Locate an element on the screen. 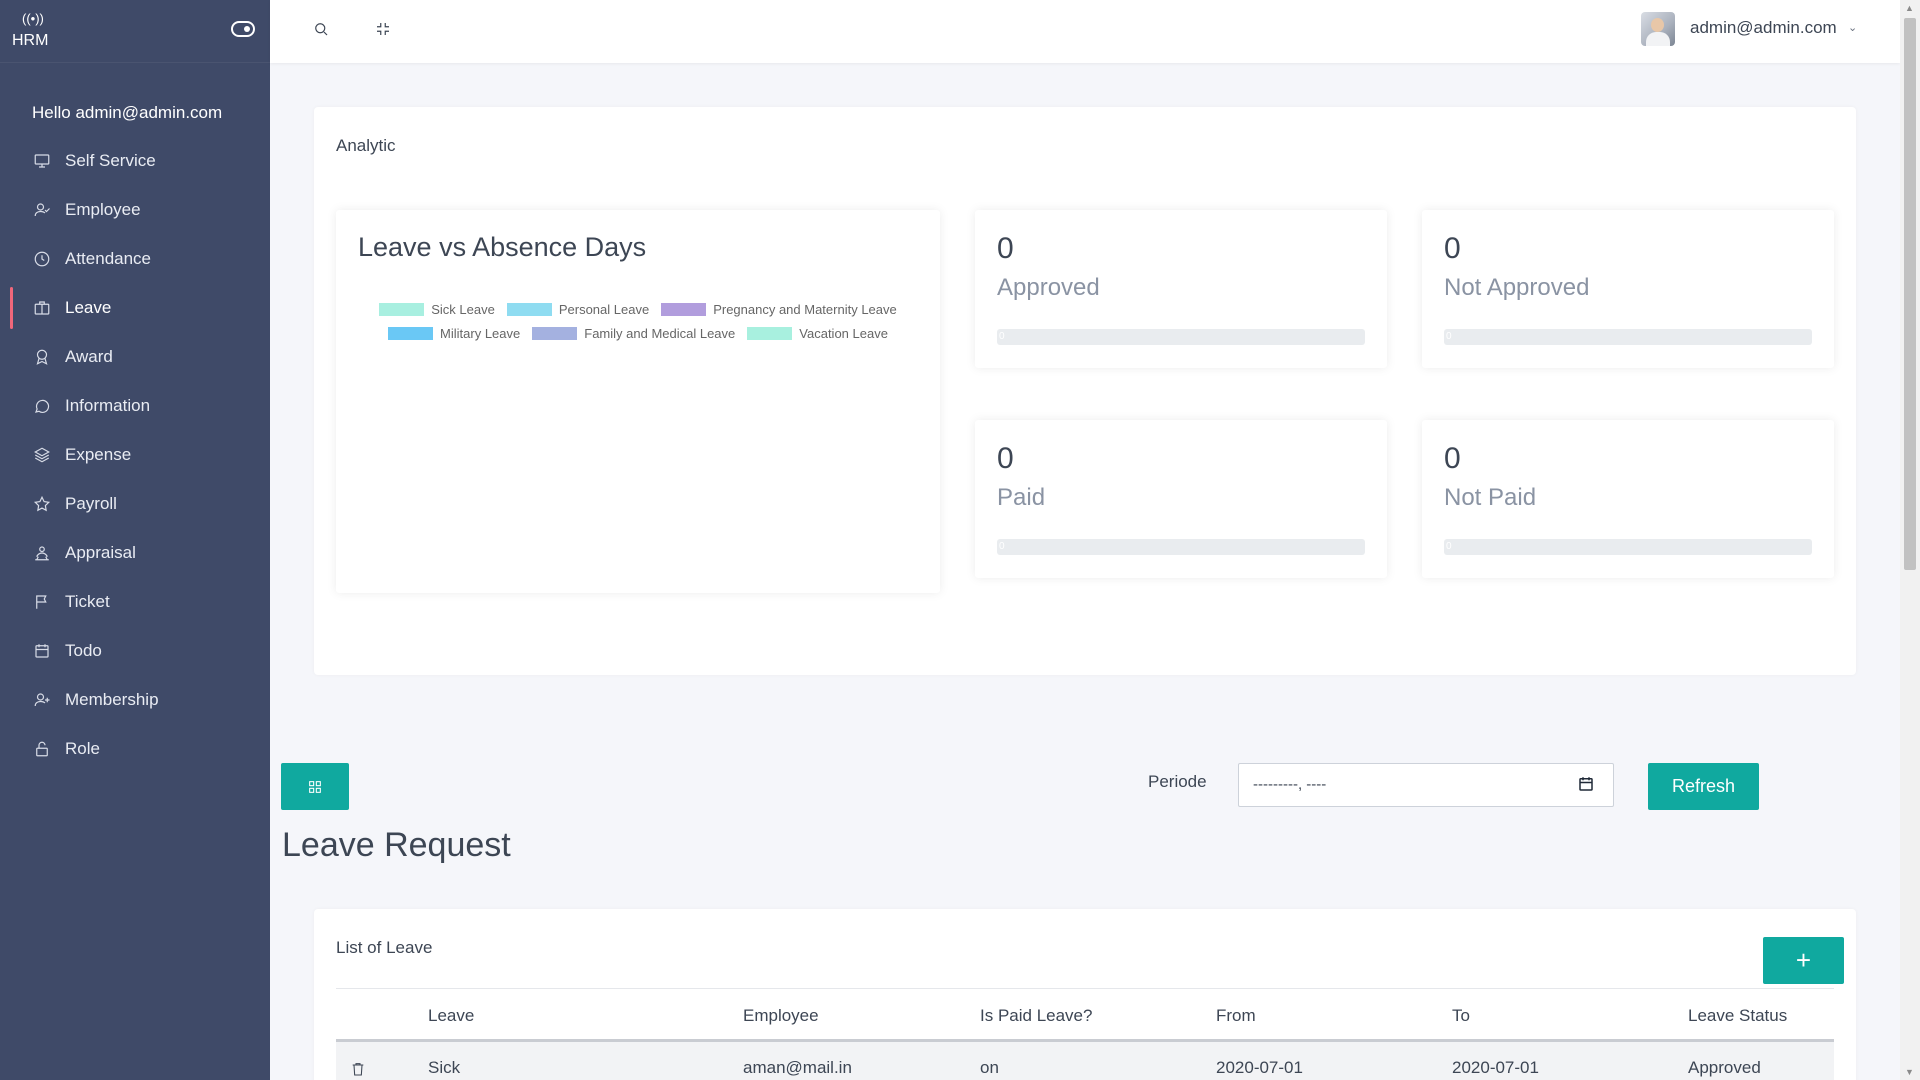  legend-item-military-leave: Military Leave is located at coordinates (454, 333).